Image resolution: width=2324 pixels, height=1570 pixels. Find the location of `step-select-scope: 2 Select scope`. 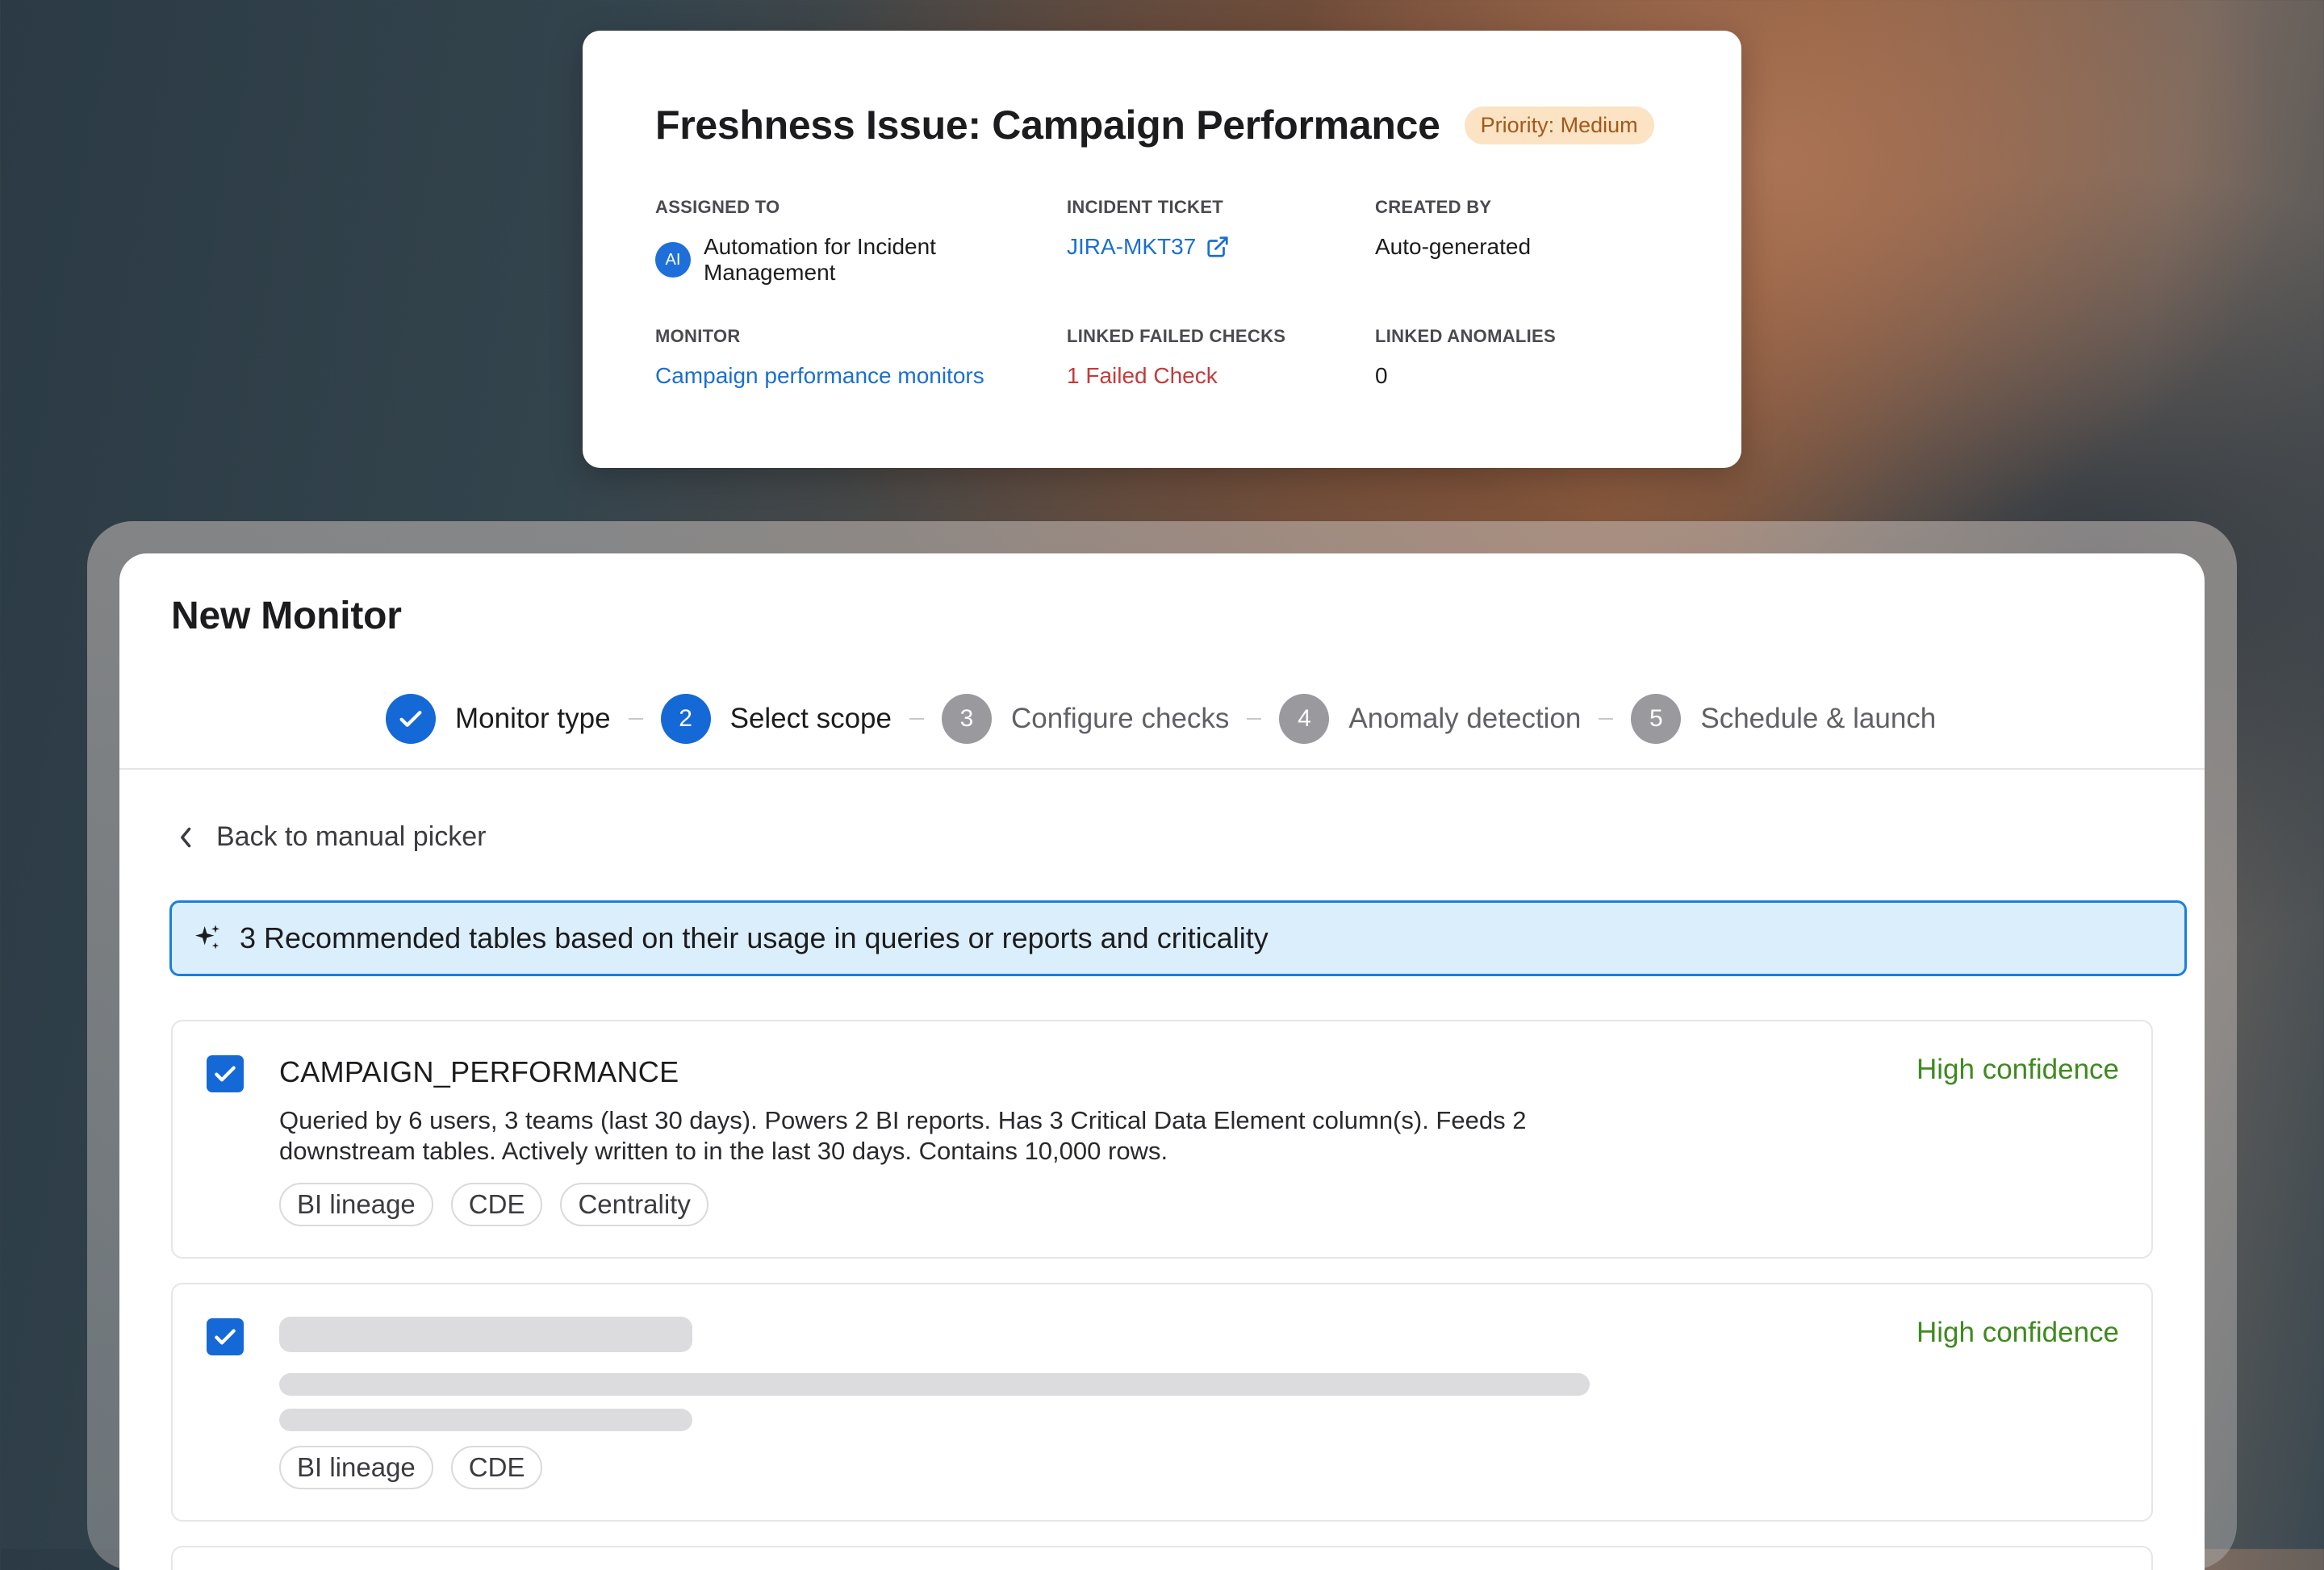

step-select-scope: 2 Select scope is located at coordinates (776, 719).